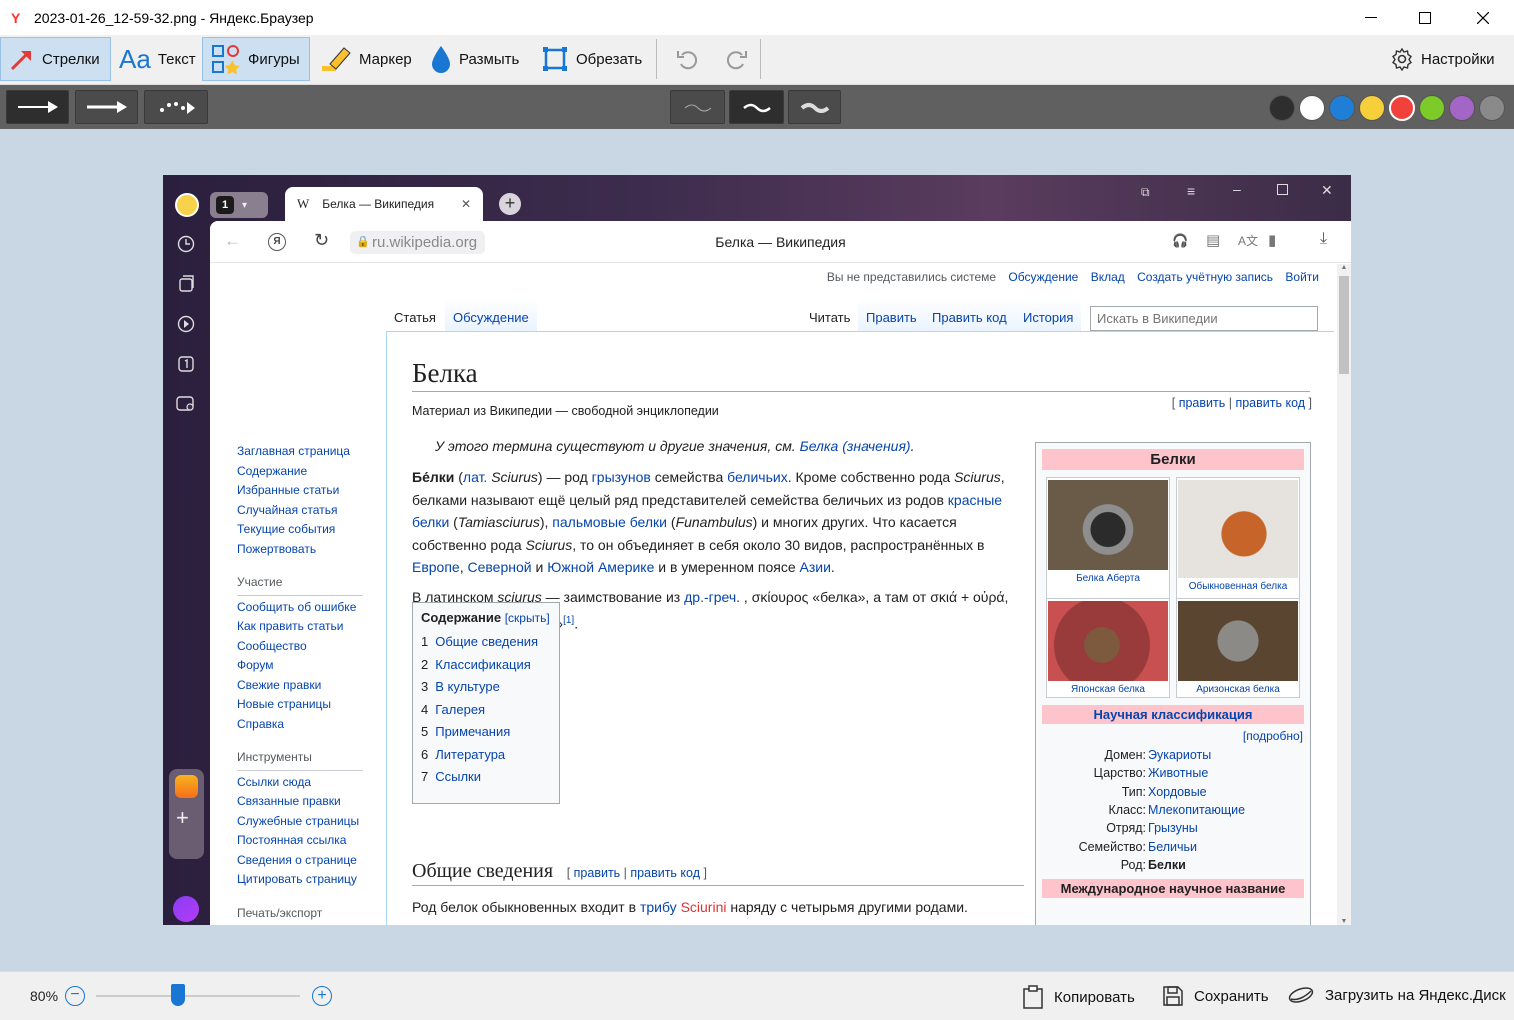 The width and height of the screenshot is (1514, 1020). Describe the element at coordinates (1442, 59) in the screenshot. I see `settings-button: Настройки` at that location.